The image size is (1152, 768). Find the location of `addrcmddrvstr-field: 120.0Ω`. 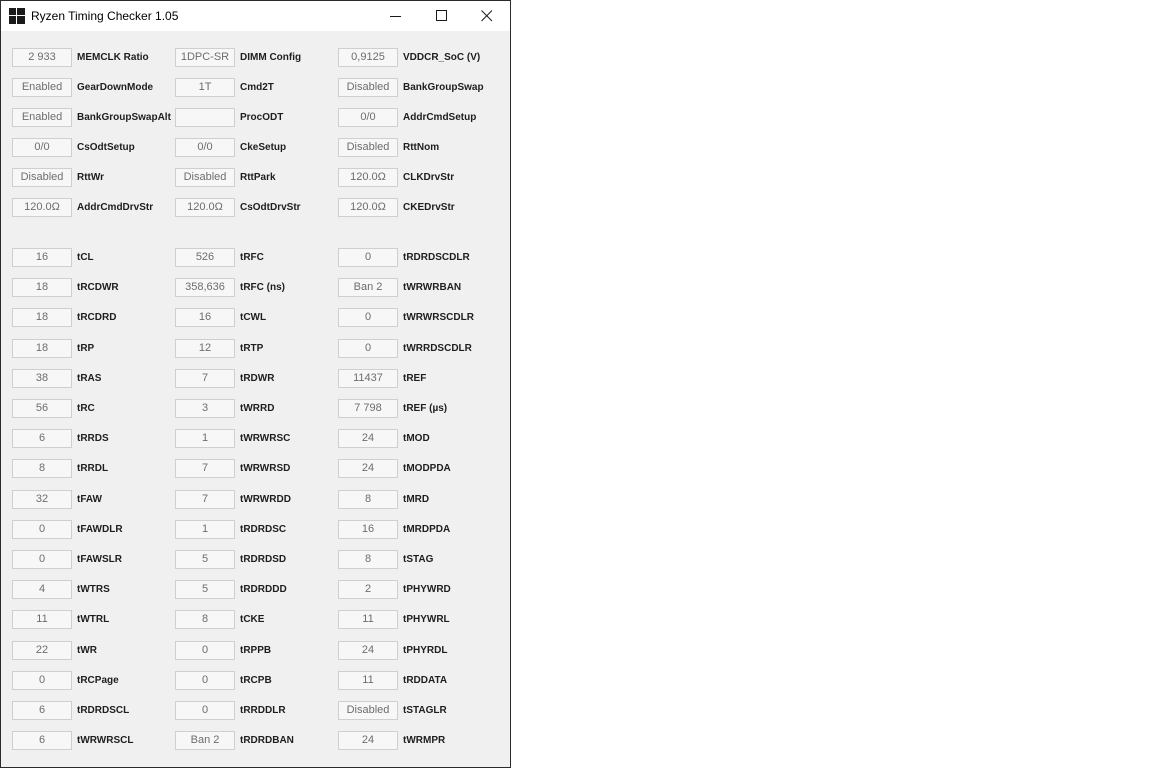

addrcmddrvstr-field: 120.0Ω is located at coordinates (42, 207).